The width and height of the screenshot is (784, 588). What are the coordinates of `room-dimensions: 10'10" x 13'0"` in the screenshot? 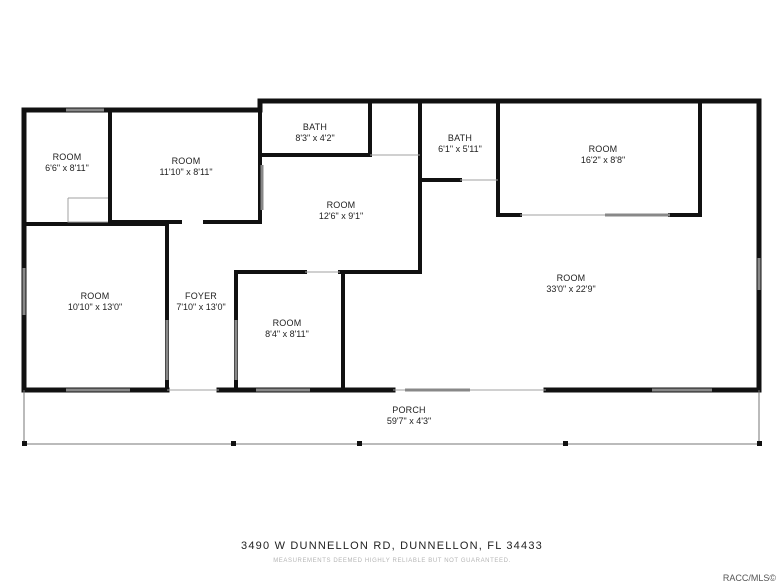 It's located at (95, 307).